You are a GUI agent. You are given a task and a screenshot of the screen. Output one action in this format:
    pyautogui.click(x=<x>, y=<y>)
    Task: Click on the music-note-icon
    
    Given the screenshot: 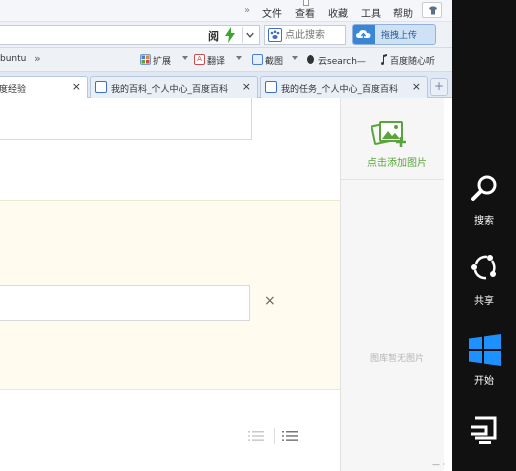 What is the action you would take?
    pyautogui.click(x=384, y=59)
    